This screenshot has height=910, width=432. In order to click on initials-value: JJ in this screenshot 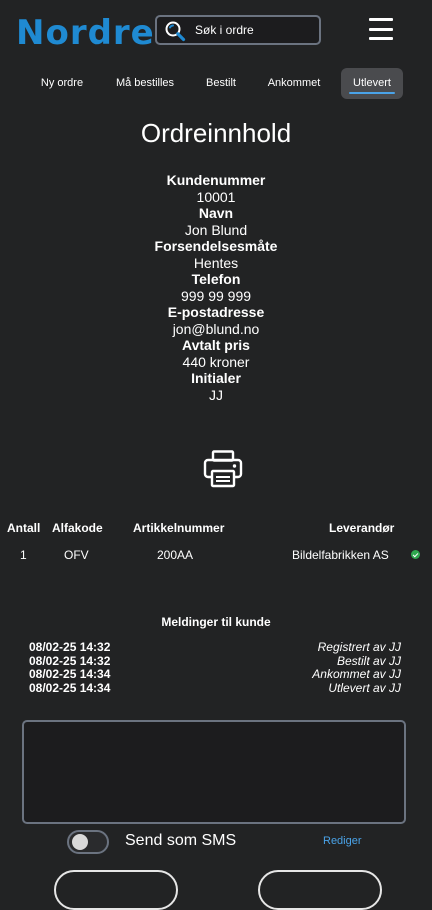, I will do `click(216, 394)`.